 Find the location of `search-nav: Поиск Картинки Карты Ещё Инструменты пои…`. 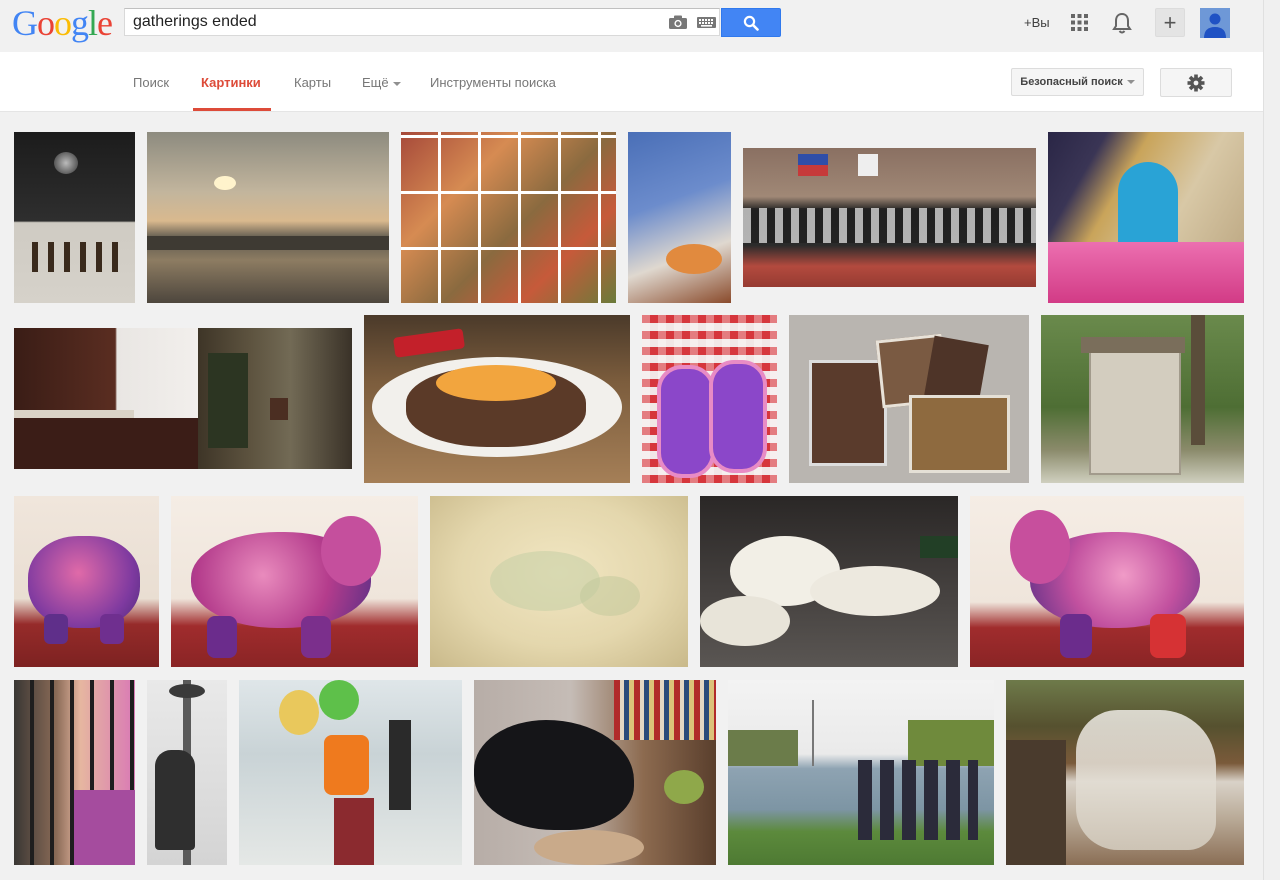

search-nav: Поиск Картинки Карты Ещё Инструменты пои… is located at coordinates (631, 82).